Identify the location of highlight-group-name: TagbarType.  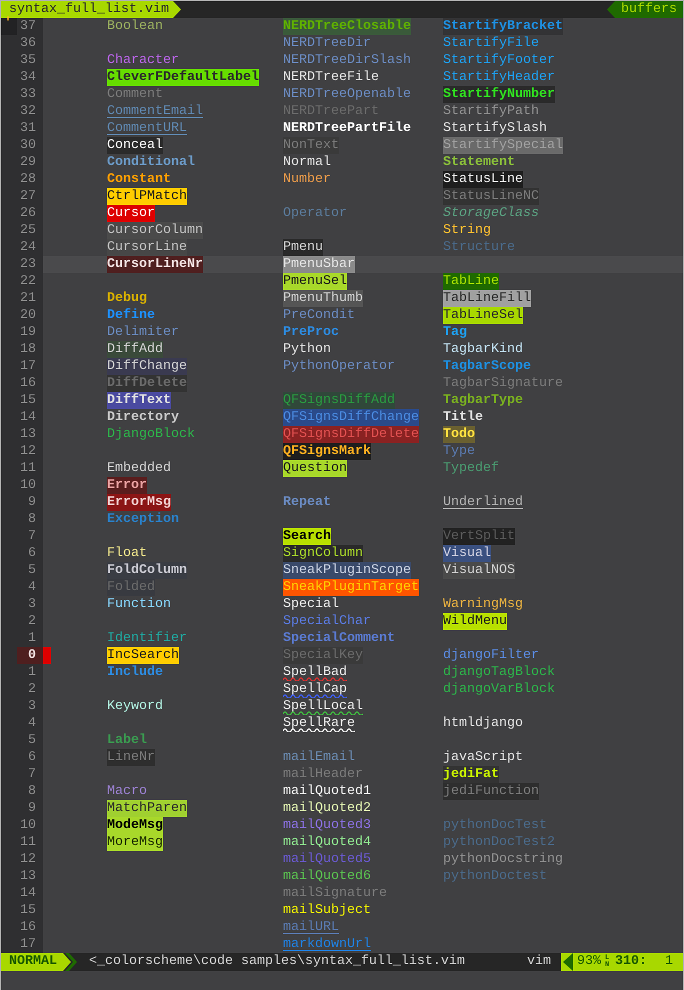
(483, 400).